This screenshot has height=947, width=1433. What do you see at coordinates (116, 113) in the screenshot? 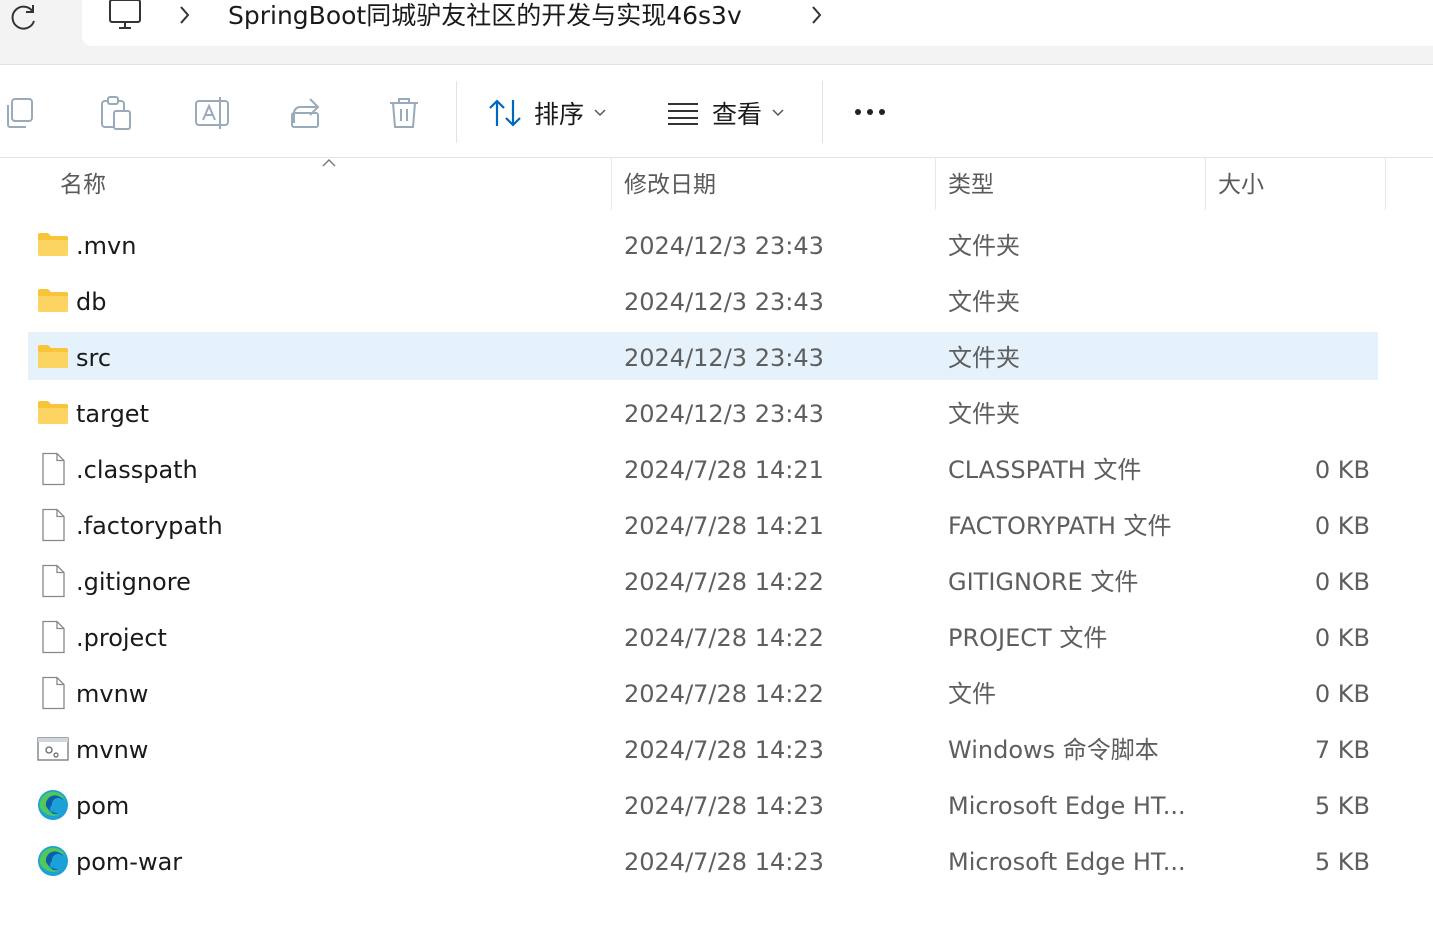
I see `paste-icon` at bounding box center [116, 113].